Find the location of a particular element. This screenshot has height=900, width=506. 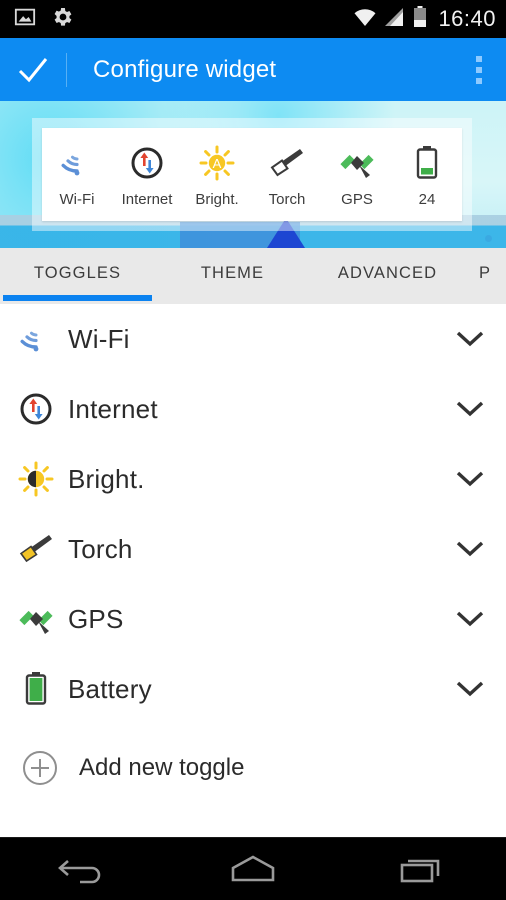

tab-label: P is located at coordinates (485, 272).